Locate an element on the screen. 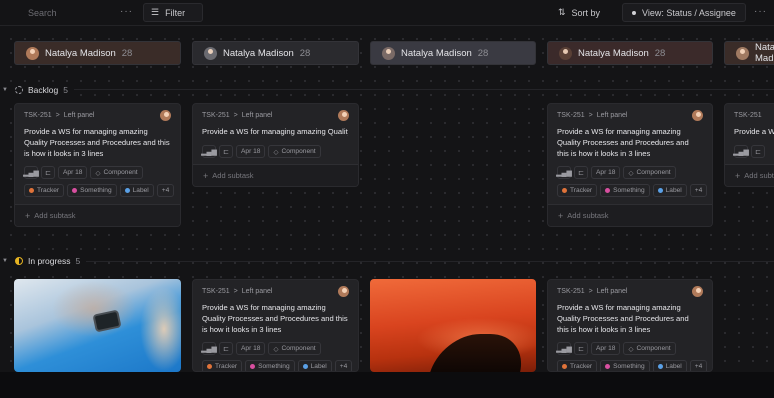 This screenshot has height=398, width=774. add-subtask-label: Add subtask is located at coordinates (55, 215).